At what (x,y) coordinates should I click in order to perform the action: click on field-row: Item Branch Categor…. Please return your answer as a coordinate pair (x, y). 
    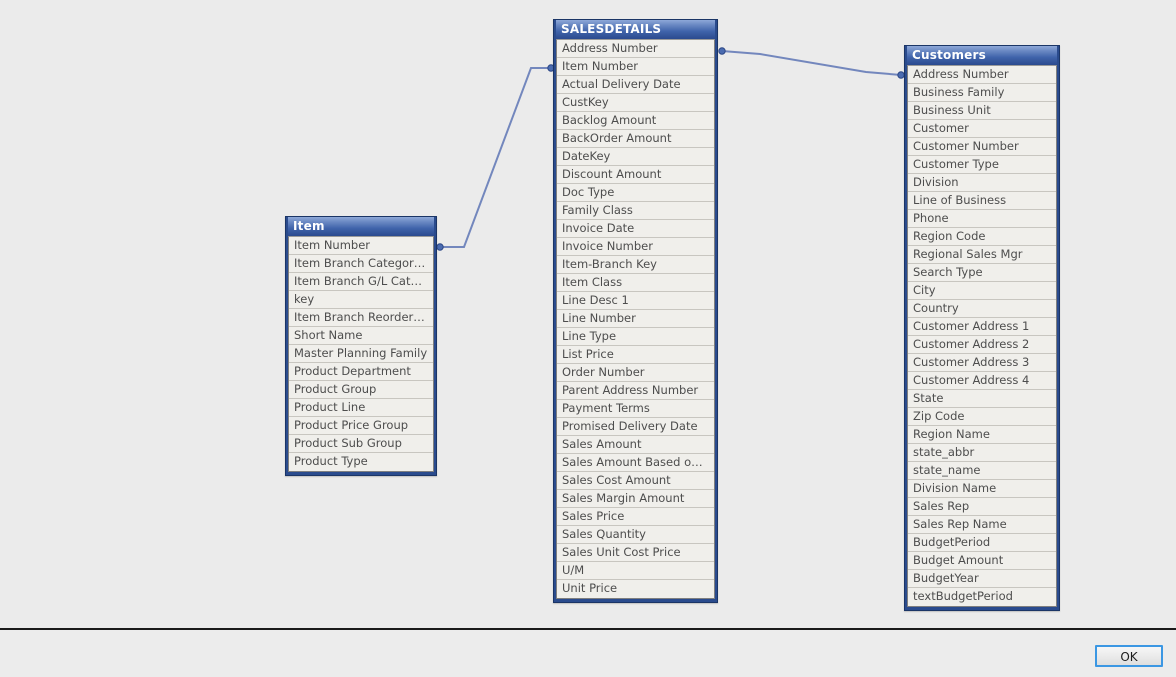
    Looking at the image, I should click on (361, 264).